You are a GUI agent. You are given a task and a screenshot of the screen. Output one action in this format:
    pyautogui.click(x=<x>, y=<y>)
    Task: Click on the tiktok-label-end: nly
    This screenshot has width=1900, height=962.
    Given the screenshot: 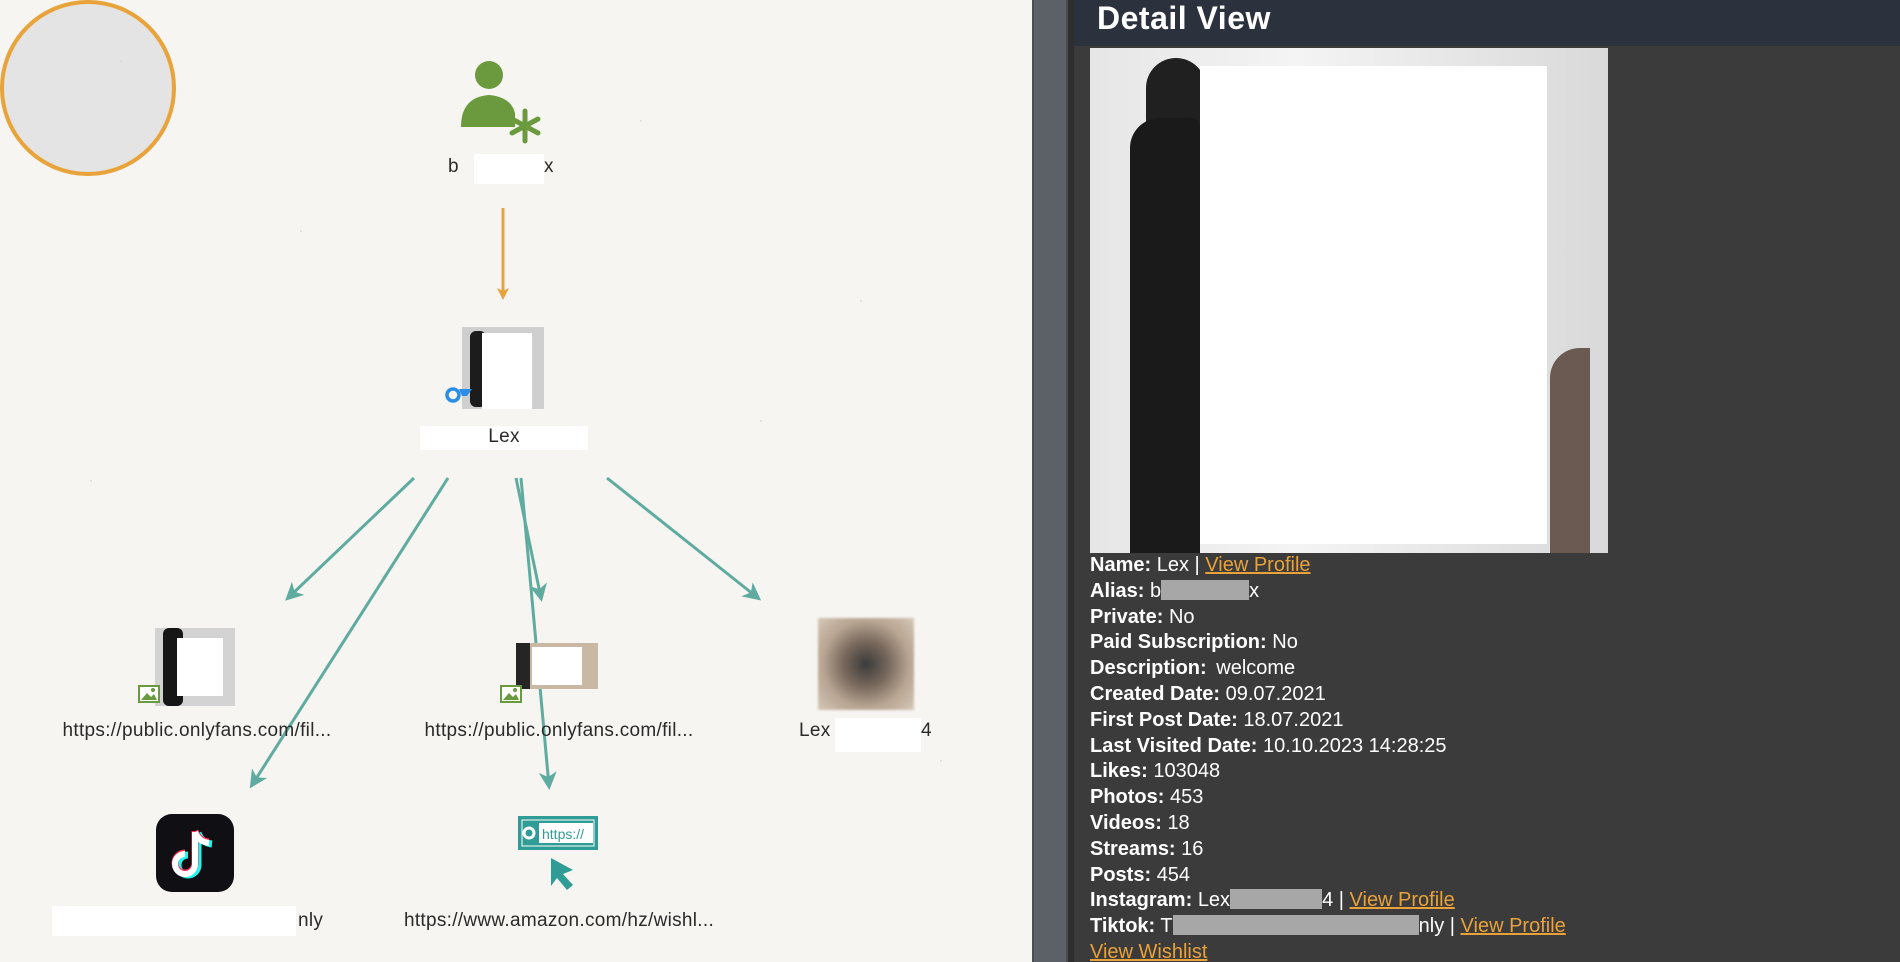 What is the action you would take?
    pyautogui.click(x=311, y=920)
    